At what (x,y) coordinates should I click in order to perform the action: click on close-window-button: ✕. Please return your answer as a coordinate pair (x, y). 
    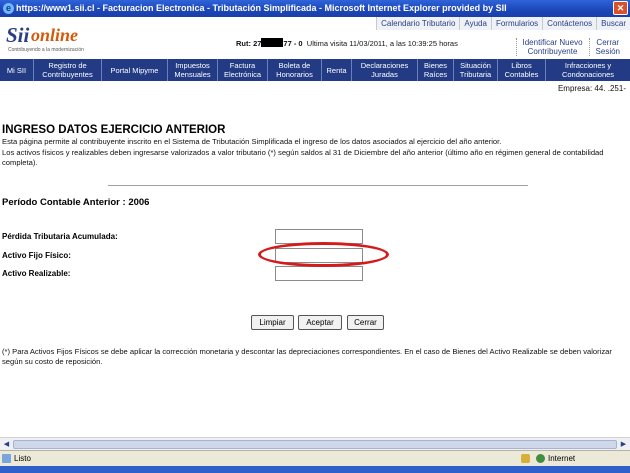
    Looking at the image, I should click on (620, 8).